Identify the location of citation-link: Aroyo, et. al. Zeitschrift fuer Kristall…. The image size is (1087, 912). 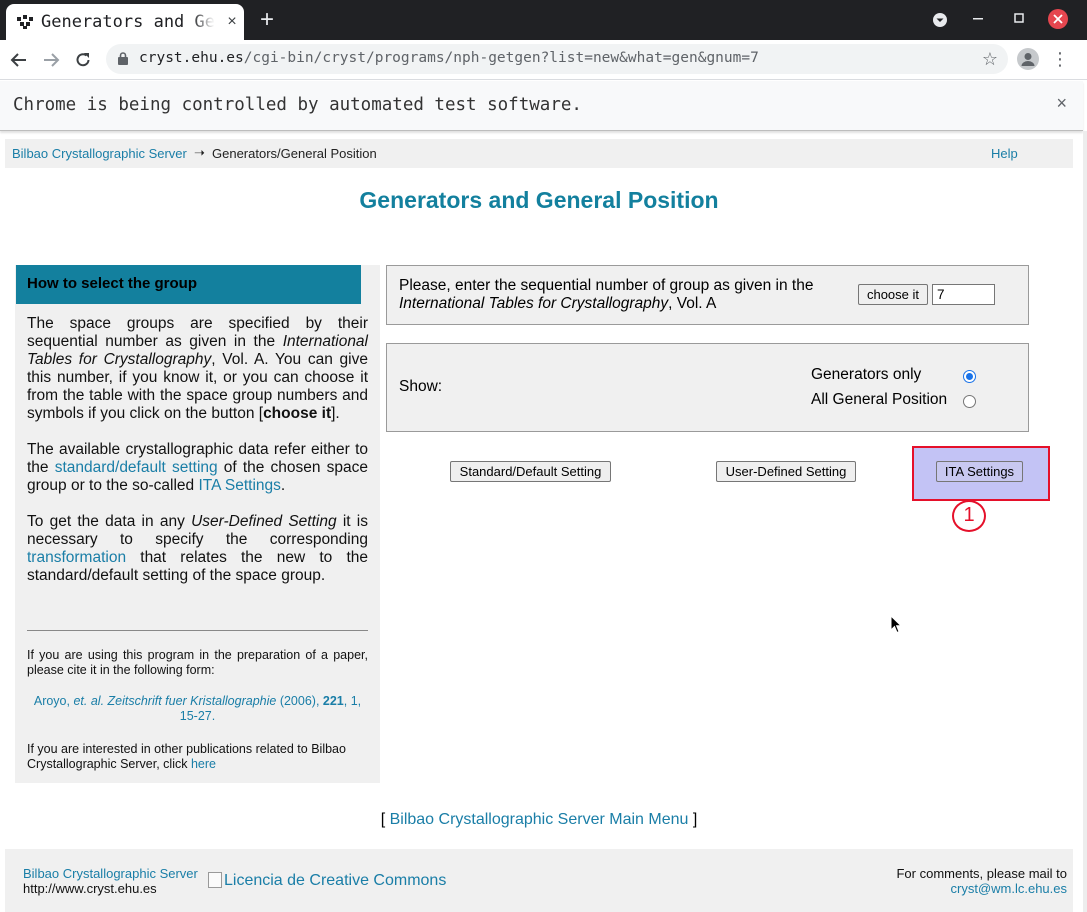
(197, 709).